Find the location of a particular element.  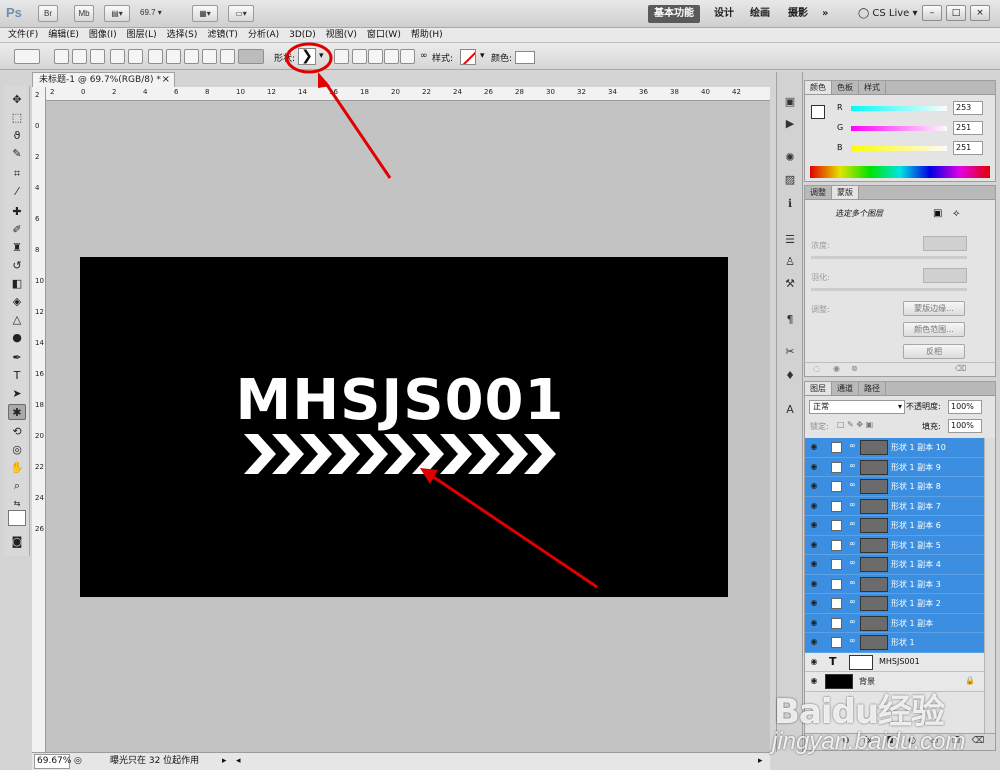

custom-shape-icon: ✱ is located at coordinates (17, 412).